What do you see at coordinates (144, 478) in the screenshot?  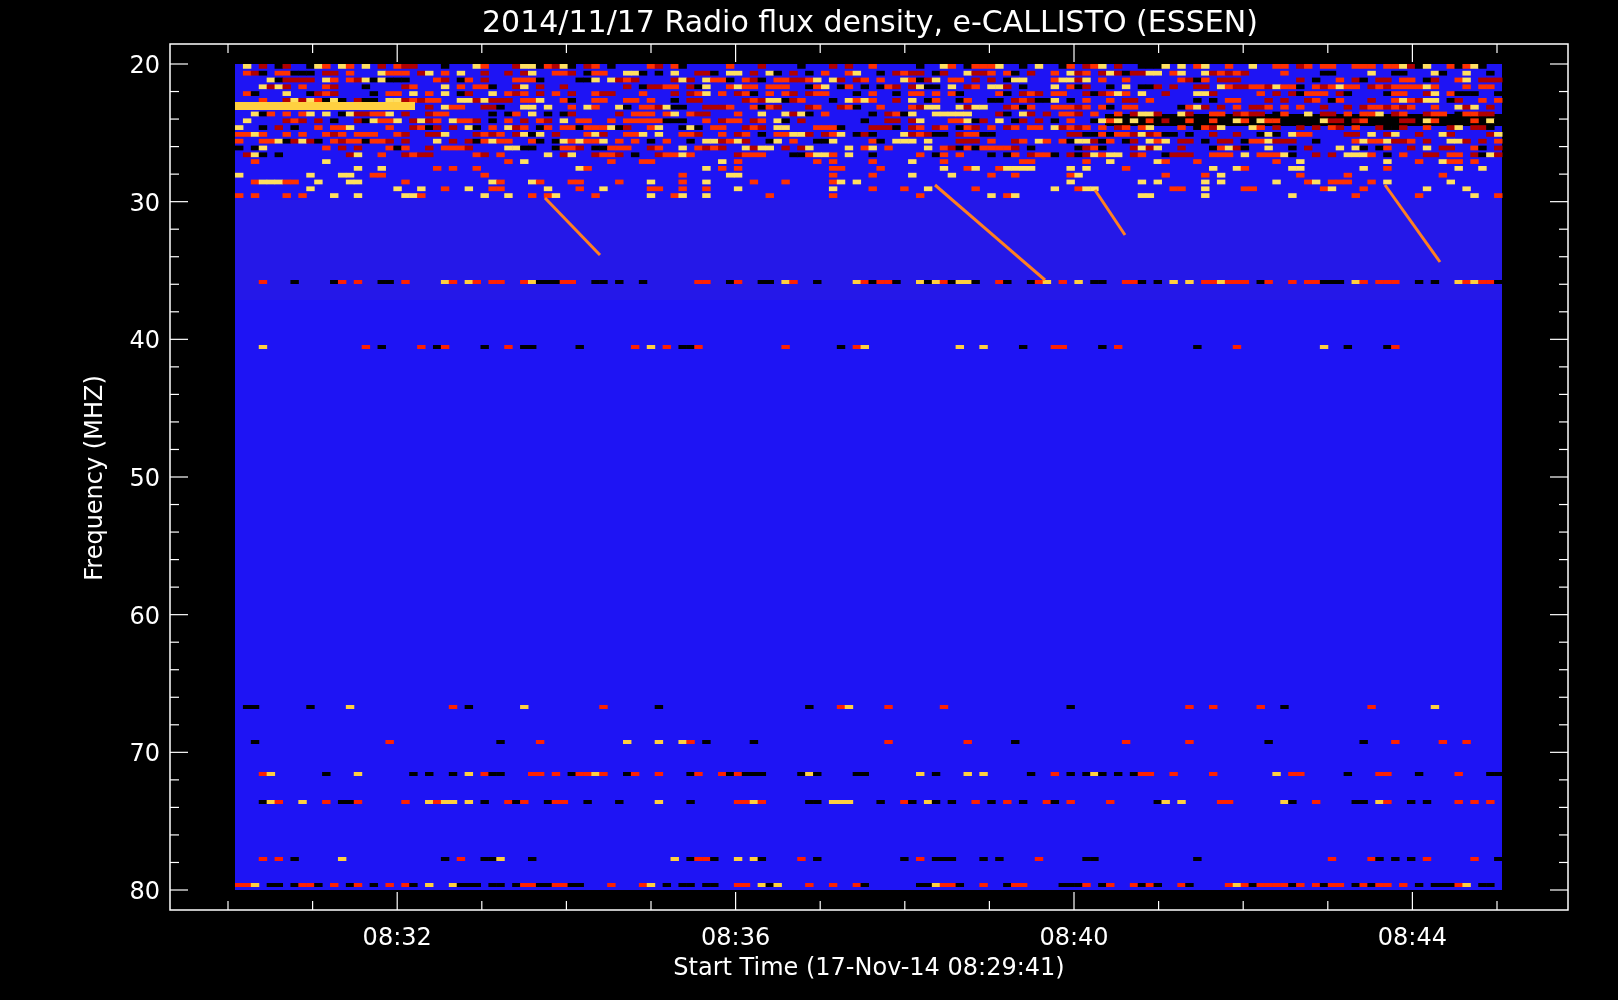 I see `y-tick-label: 50` at bounding box center [144, 478].